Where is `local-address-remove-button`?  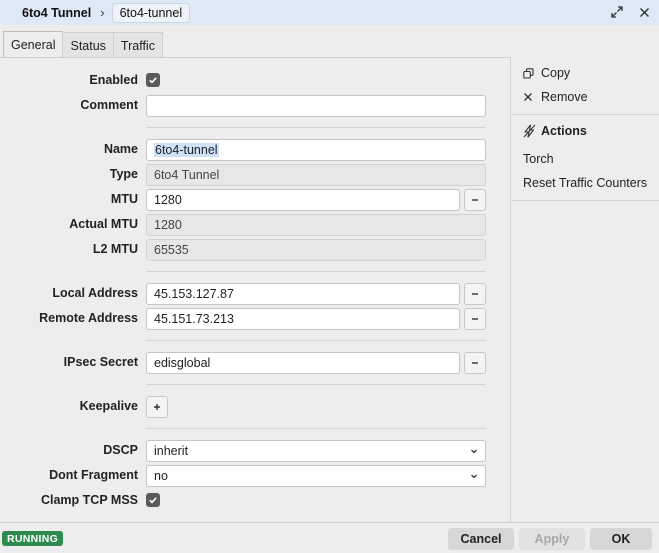 local-address-remove-button is located at coordinates (475, 294).